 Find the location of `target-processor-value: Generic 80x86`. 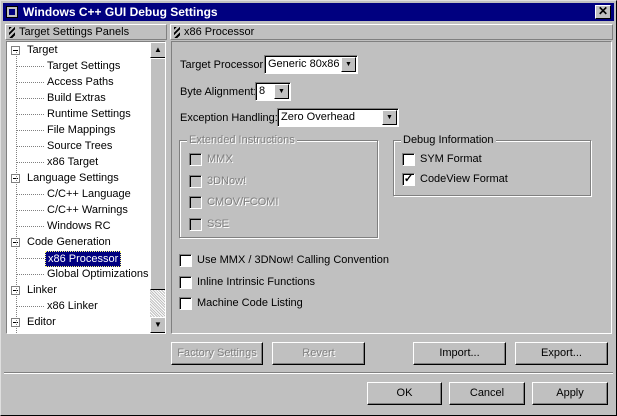

target-processor-value: Generic 80x86 is located at coordinates (304, 64).